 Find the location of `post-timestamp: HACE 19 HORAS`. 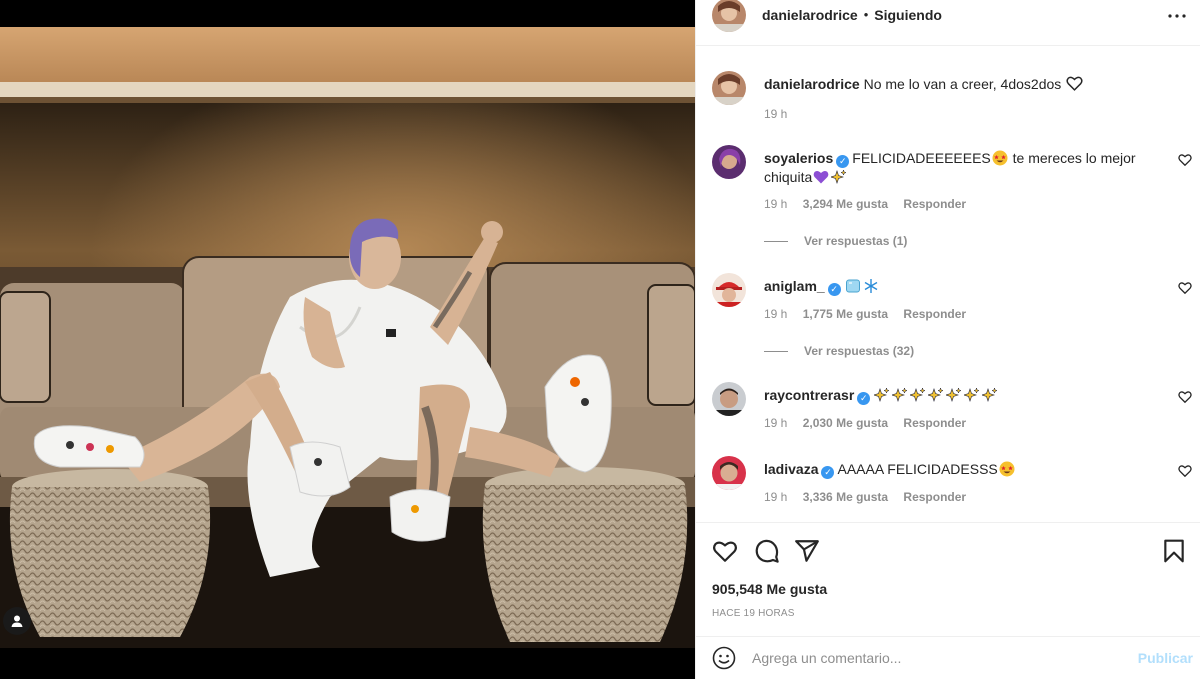

post-timestamp: HACE 19 HORAS is located at coordinates (753, 613).